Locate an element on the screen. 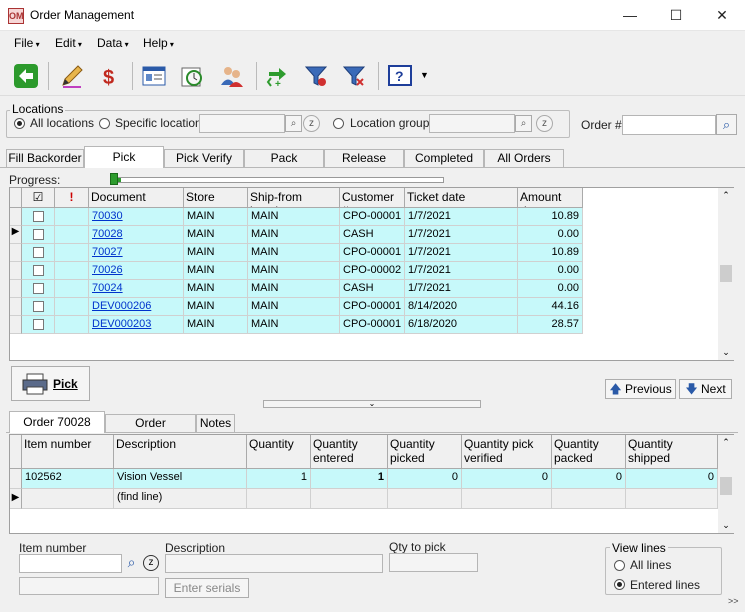 Image resolution: width=745 pixels, height=612 pixels. col-document: Document is located at coordinates (136, 198).